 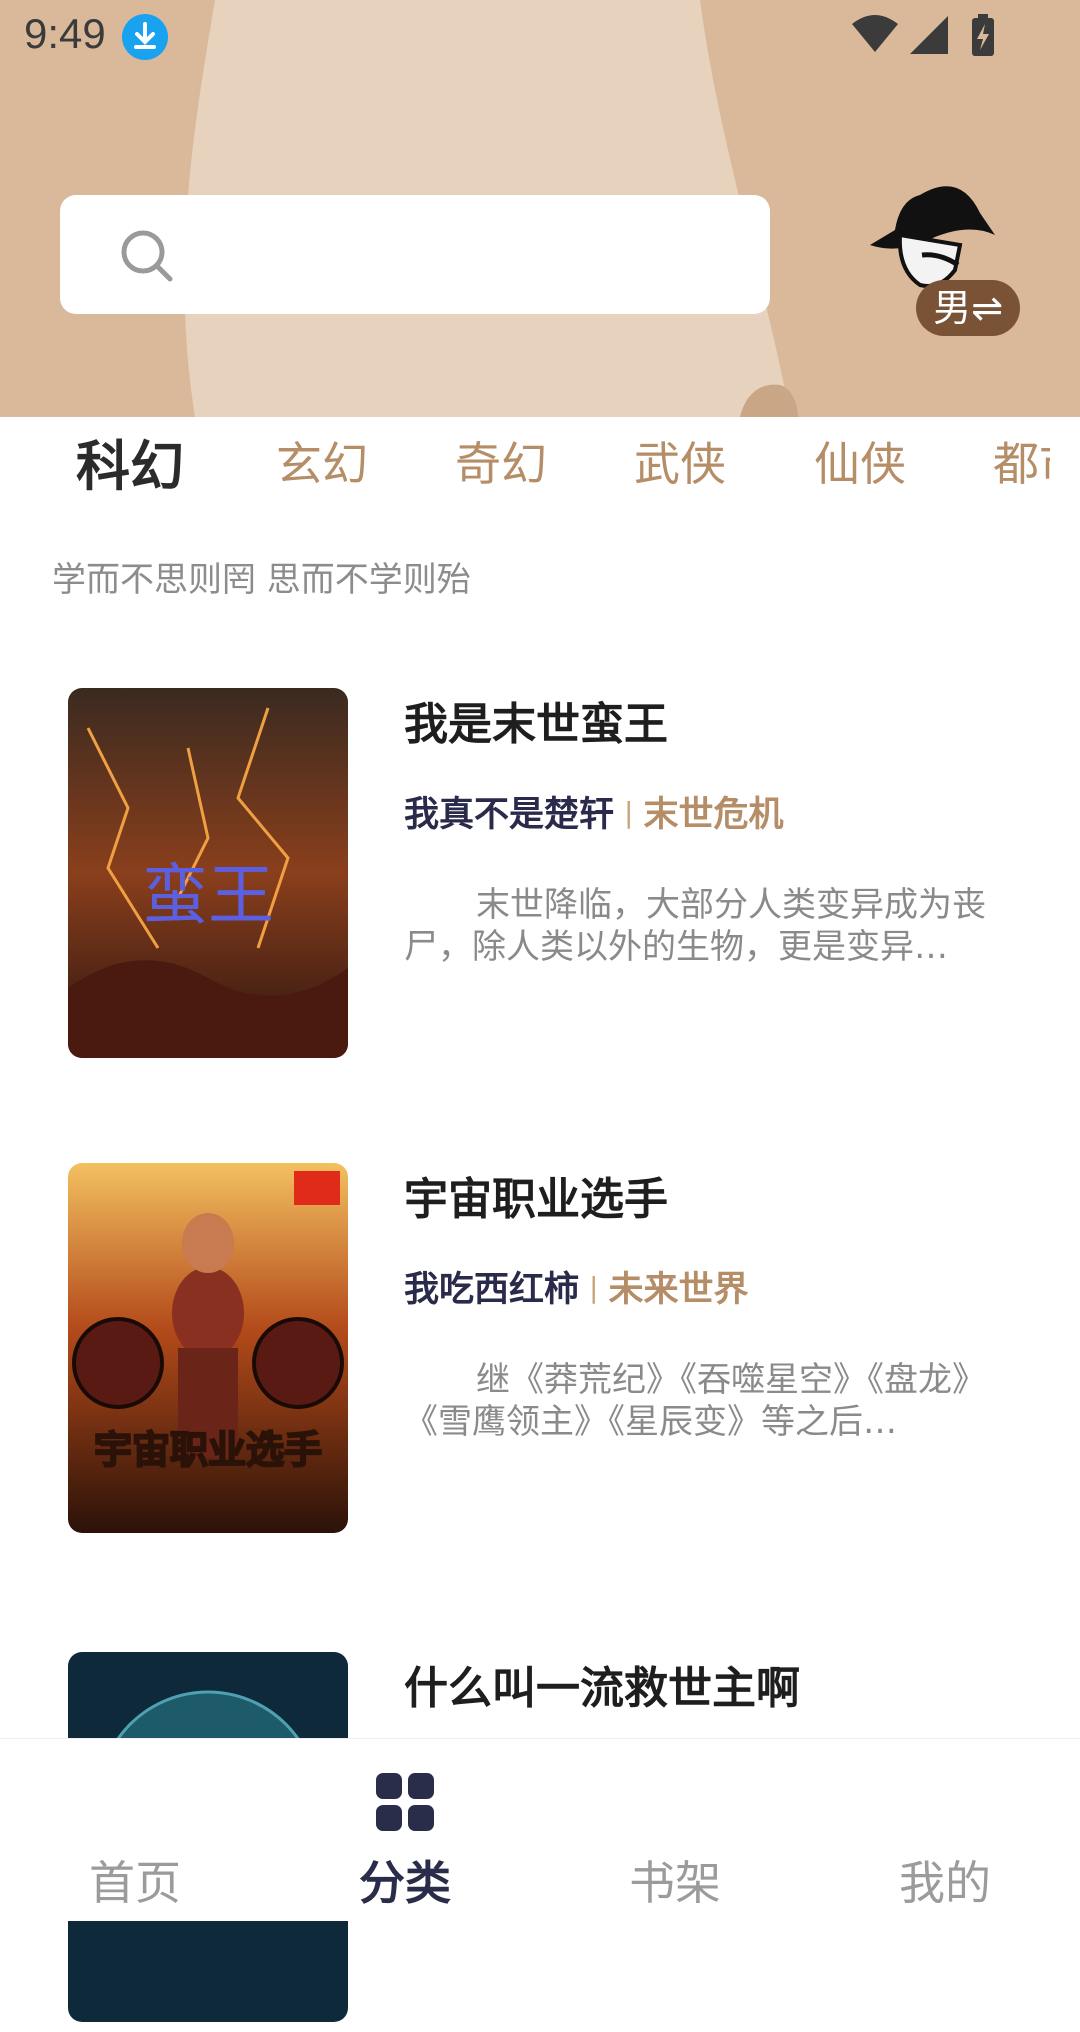 I want to click on bottom-nav: 首页 分类 书架 我的, so click(x=540, y=1829).